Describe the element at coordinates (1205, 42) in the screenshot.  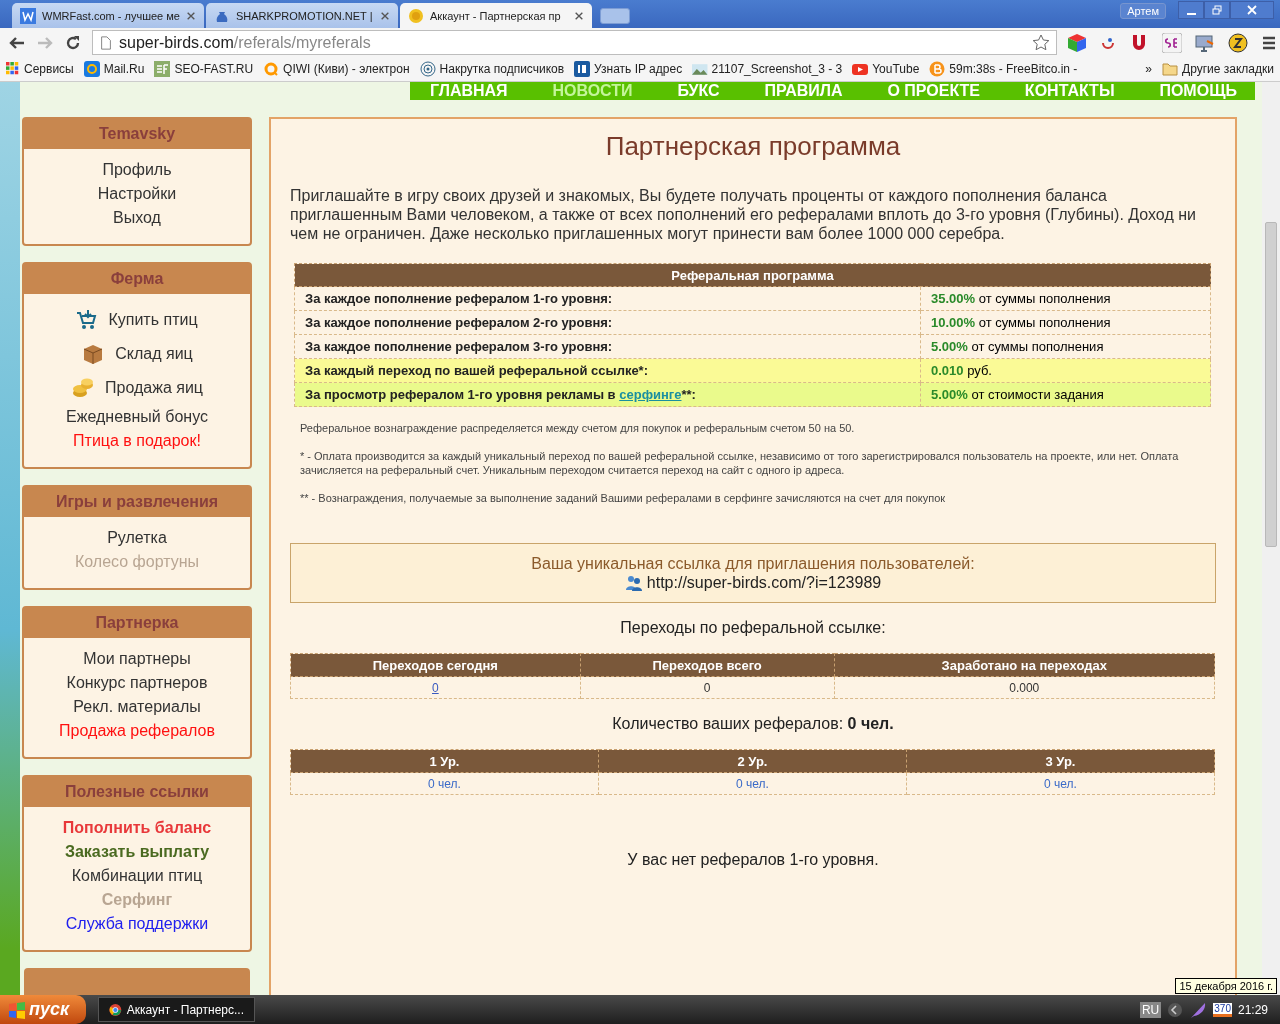
I see `monitor-icon` at that location.